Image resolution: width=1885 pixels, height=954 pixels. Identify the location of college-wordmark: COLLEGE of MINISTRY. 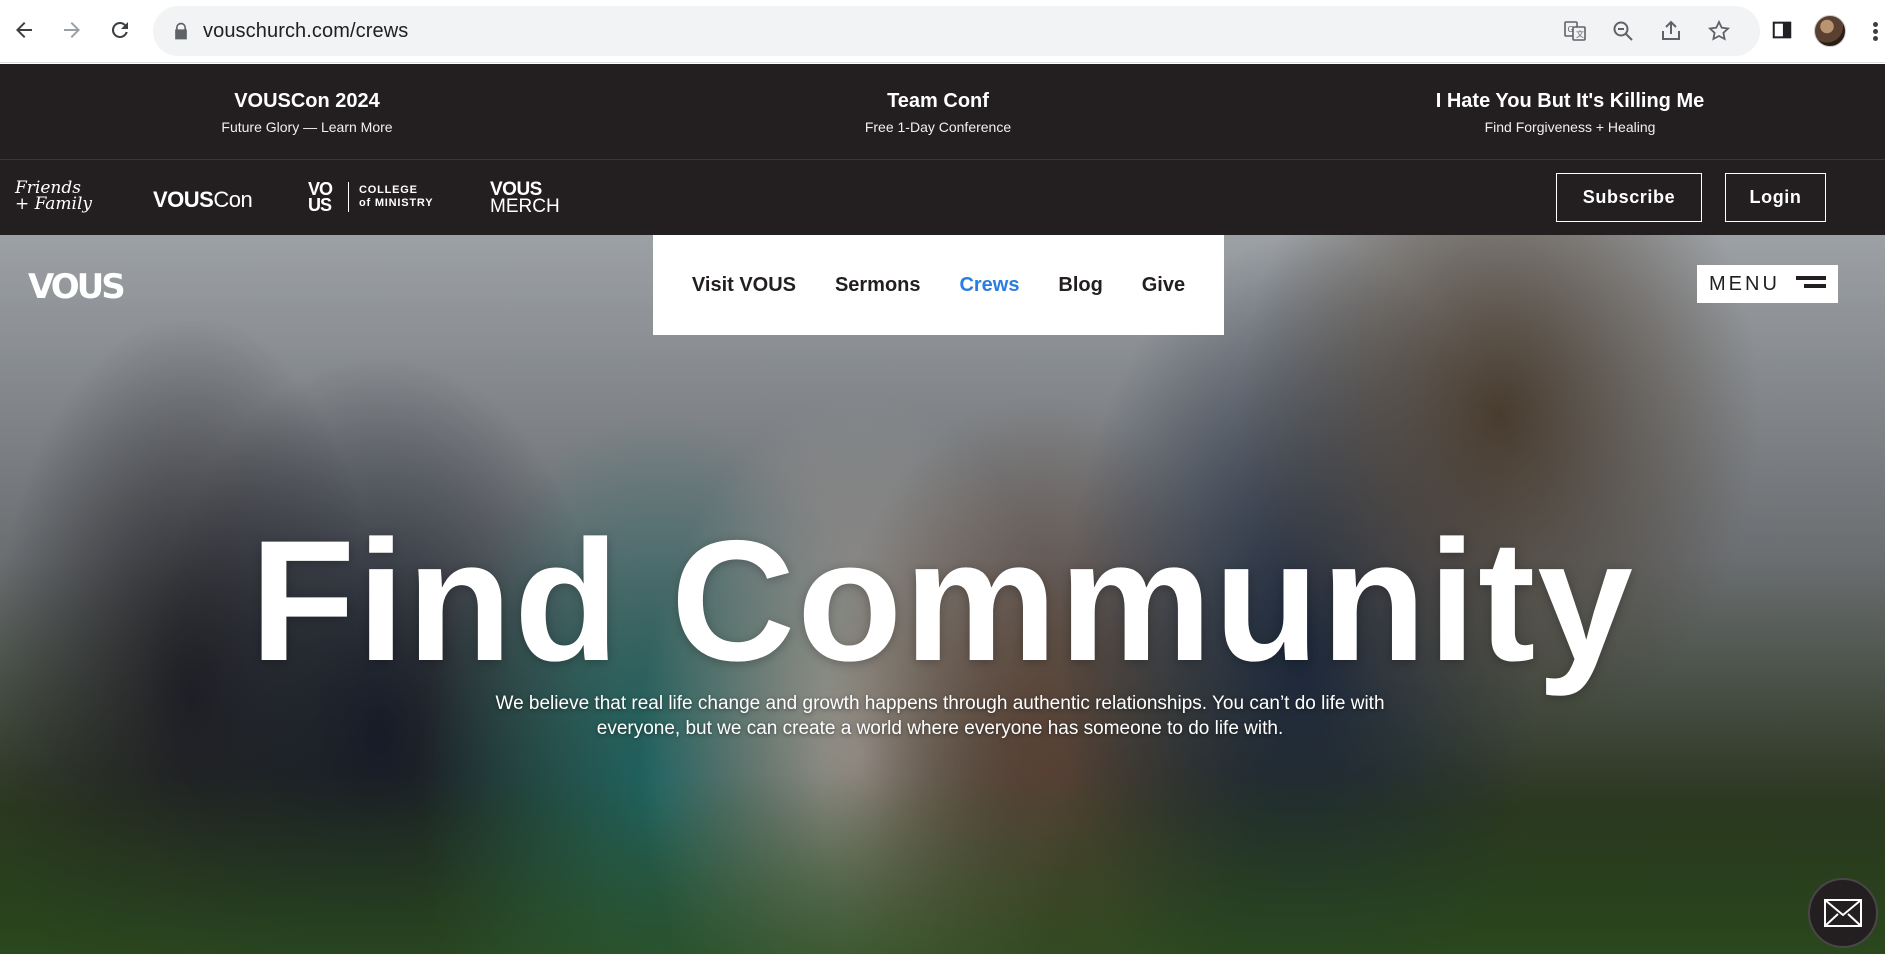
(396, 197).